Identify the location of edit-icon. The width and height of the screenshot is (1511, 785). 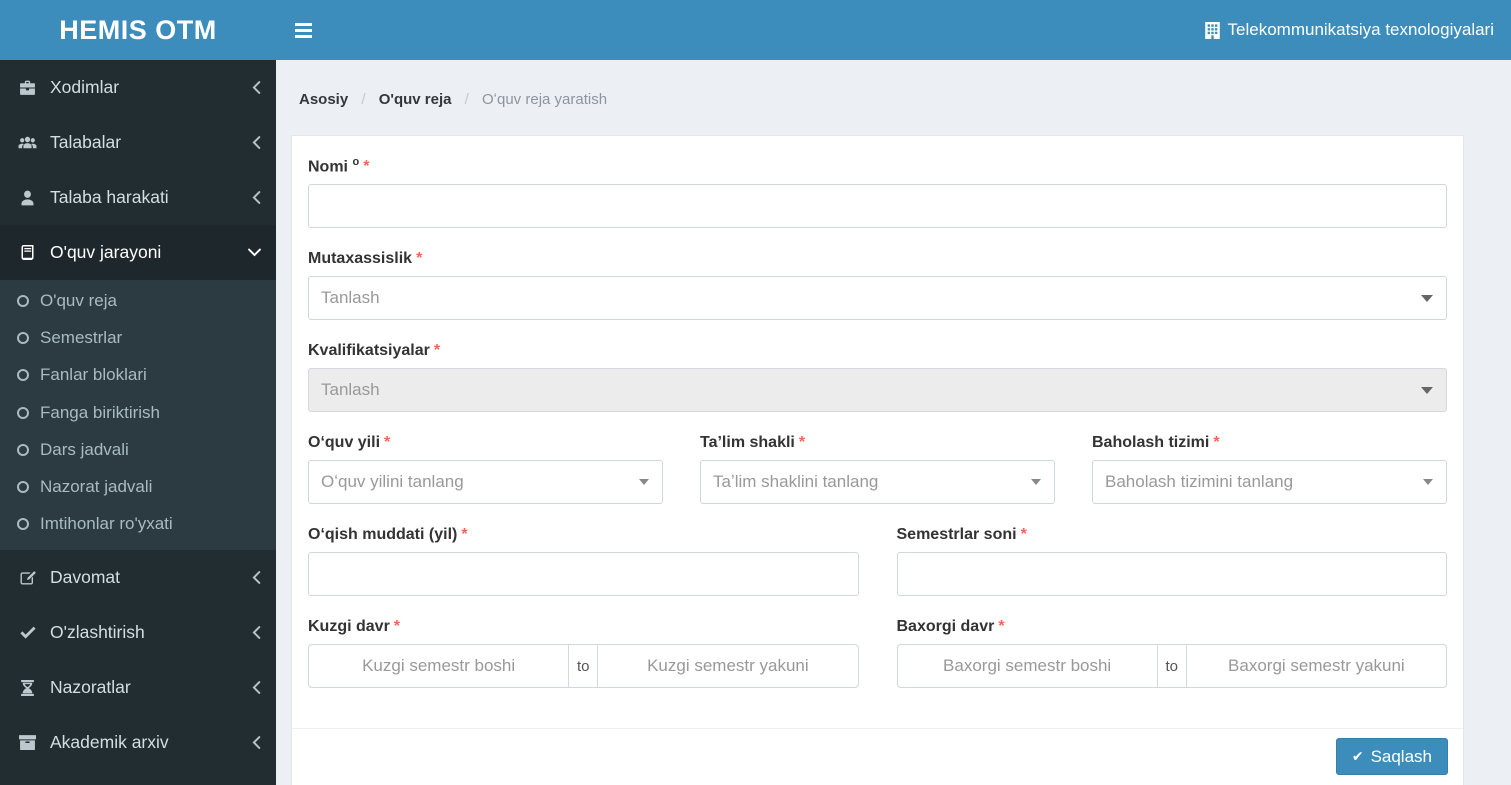
(27, 578).